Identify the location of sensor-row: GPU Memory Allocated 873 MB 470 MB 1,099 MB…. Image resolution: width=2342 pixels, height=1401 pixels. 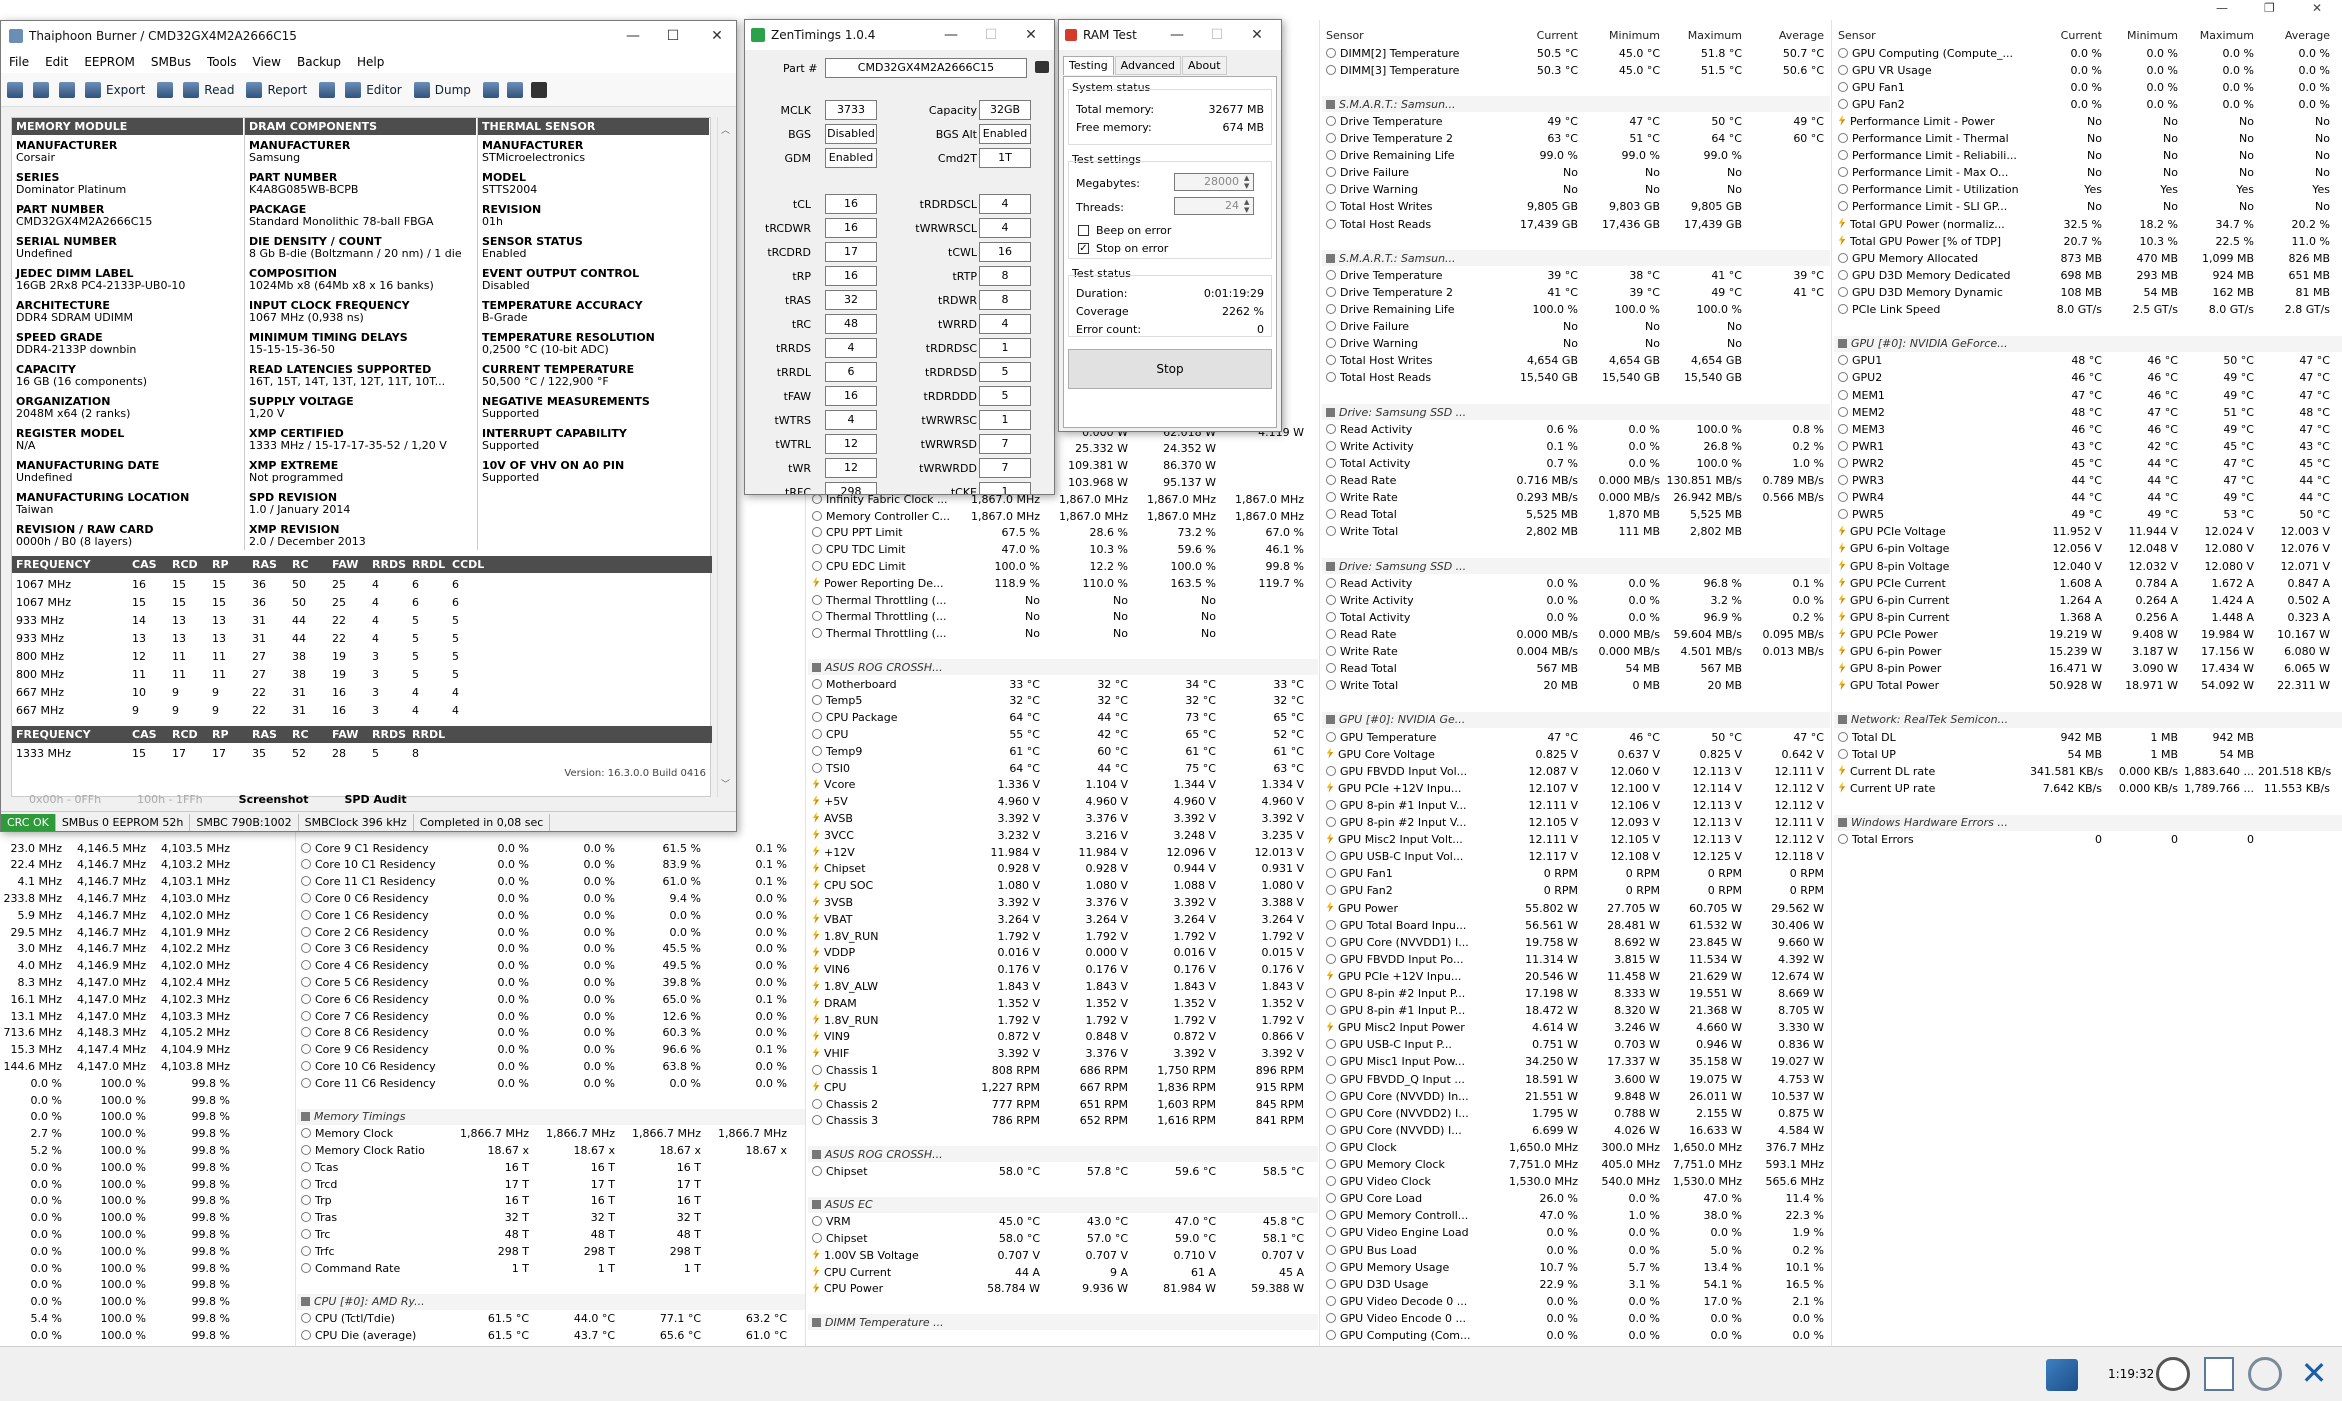
(2088, 258).